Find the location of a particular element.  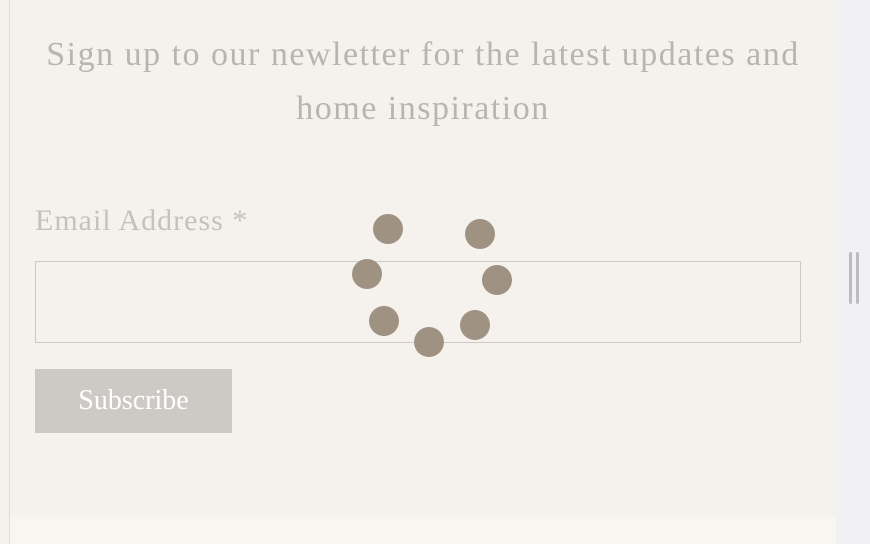

required-marker: * is located at coordinates (240, 220).